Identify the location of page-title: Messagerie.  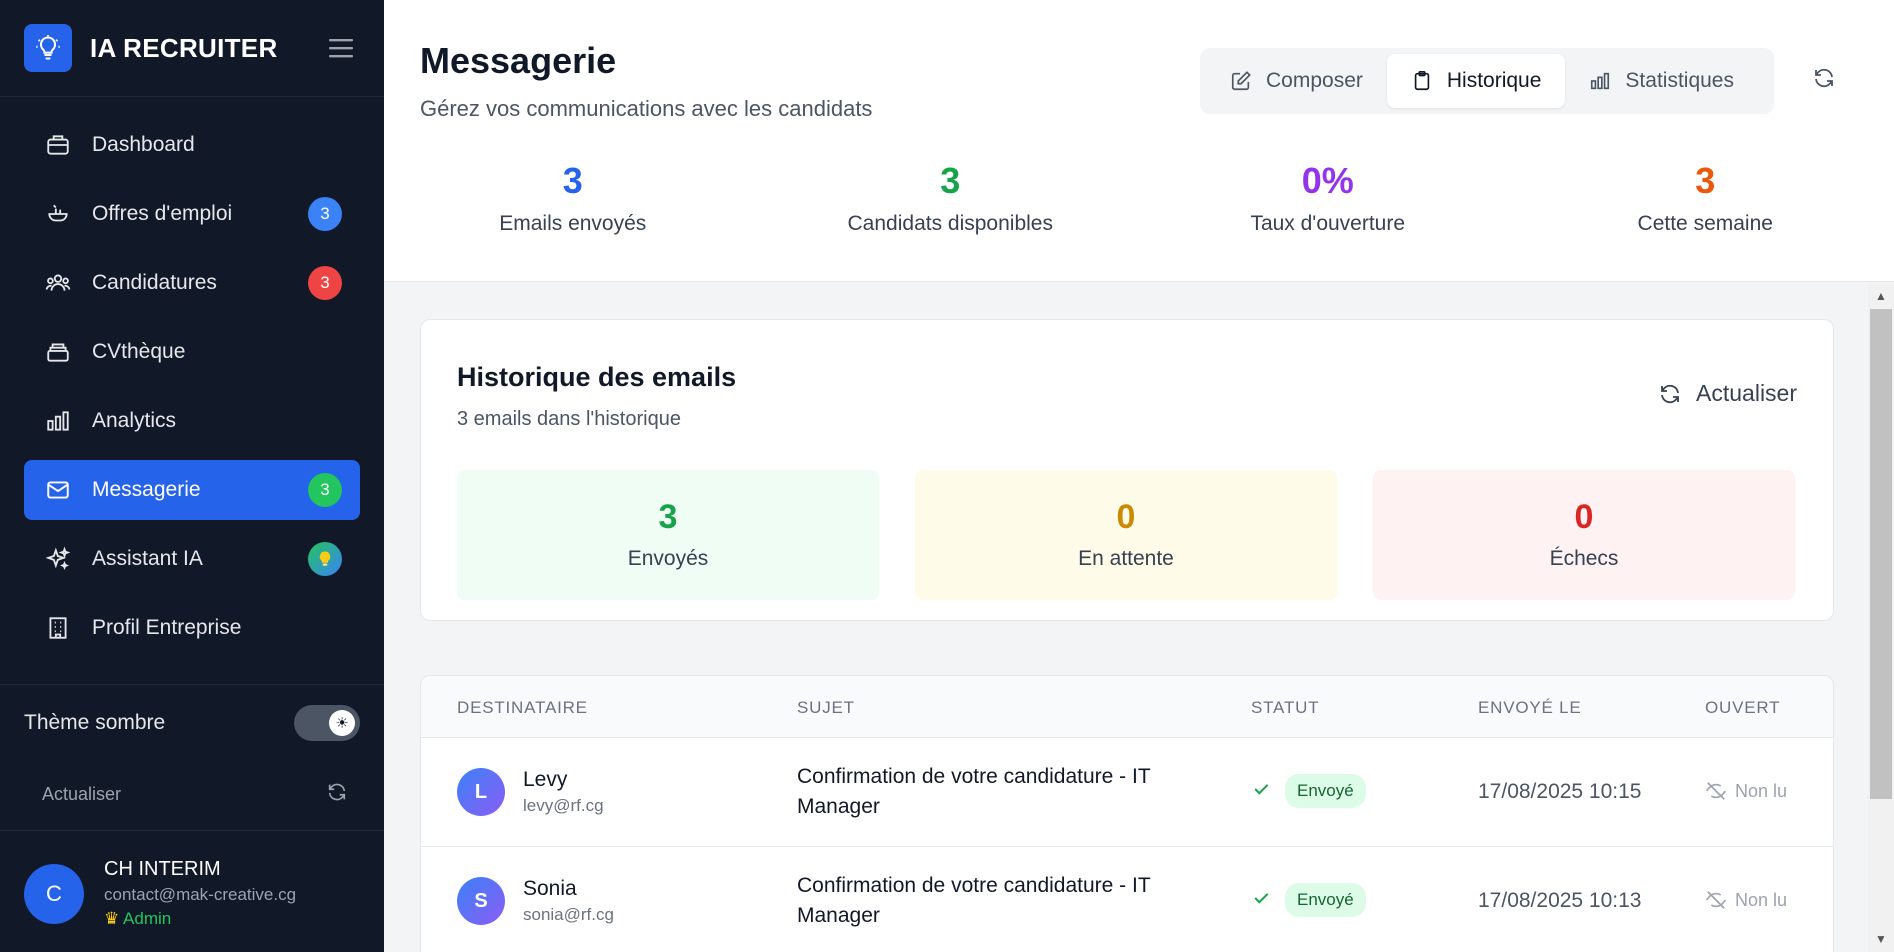
(518, 60).